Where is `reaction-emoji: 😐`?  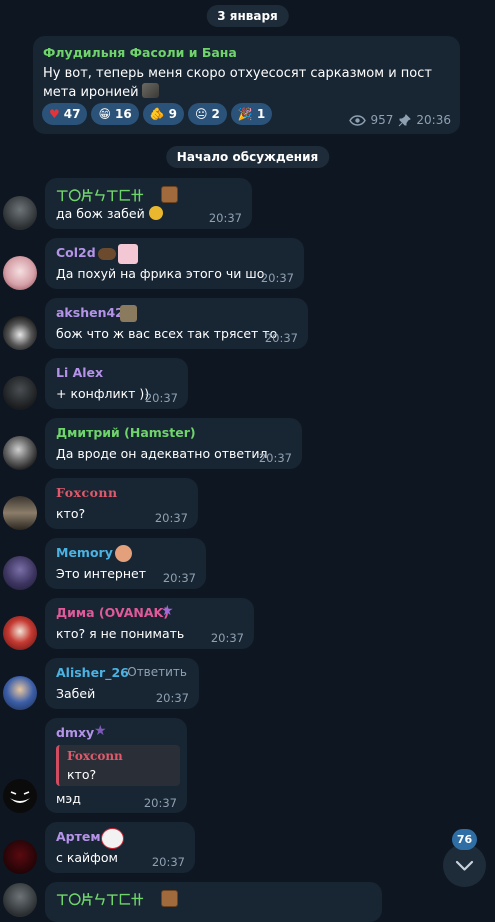
reaction-emoji: 😐 is located at coordinates (201, 114).